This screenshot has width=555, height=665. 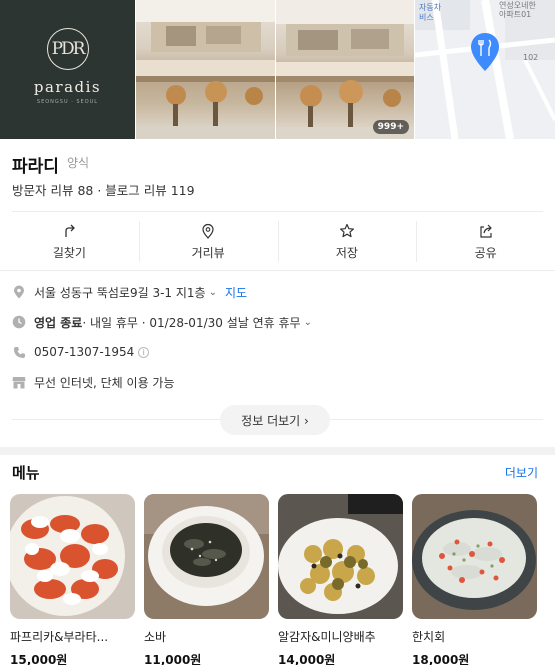 What do you see at coordinates (430, 7) in the screenshot?
I see `svg-text: 자동차` at bounding box center [430, 7].